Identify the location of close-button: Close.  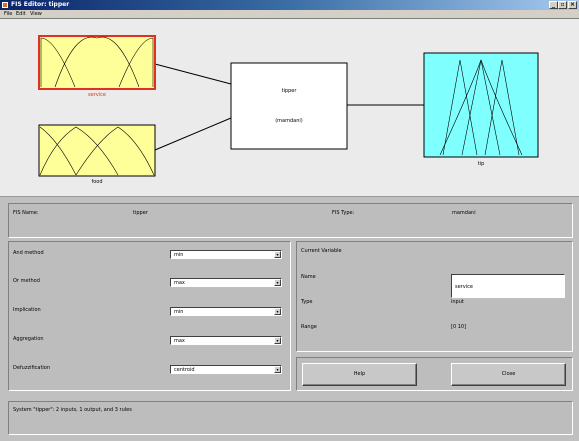
(508, 374).